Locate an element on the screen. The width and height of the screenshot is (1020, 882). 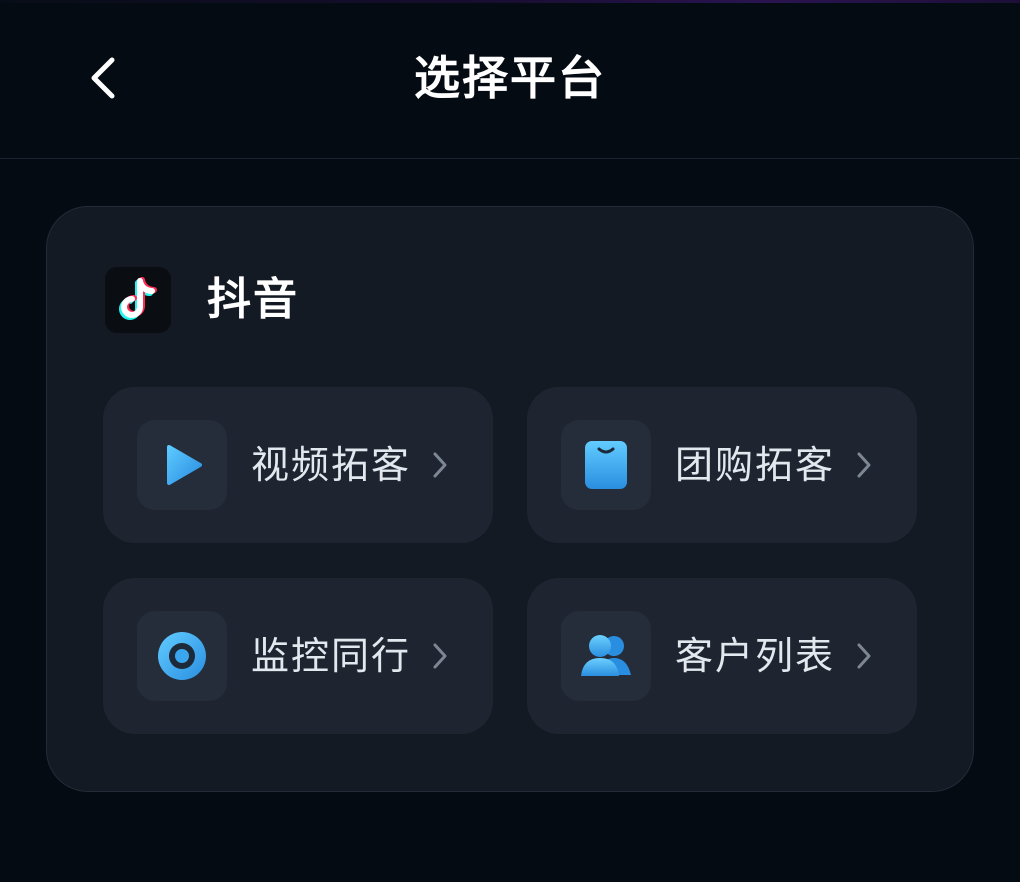
tile-customer-list: 客户列表 is located at coordinates (722, 656).